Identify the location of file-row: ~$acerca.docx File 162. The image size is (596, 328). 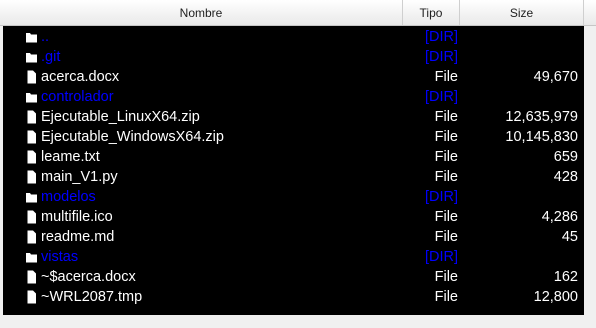
(293, 277).